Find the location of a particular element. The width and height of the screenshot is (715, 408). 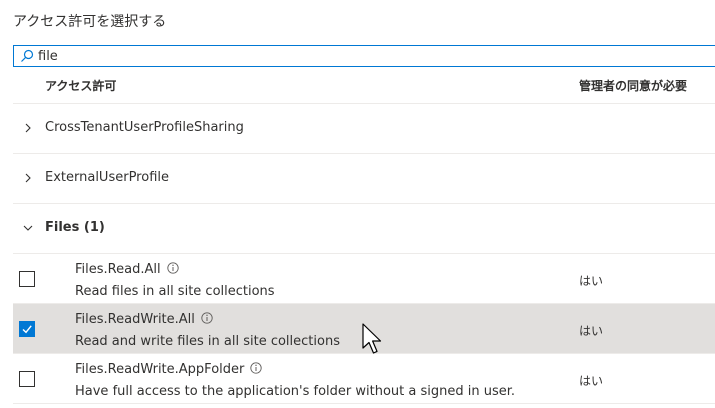

checkmark-icon is located at coordinates (27, 329).